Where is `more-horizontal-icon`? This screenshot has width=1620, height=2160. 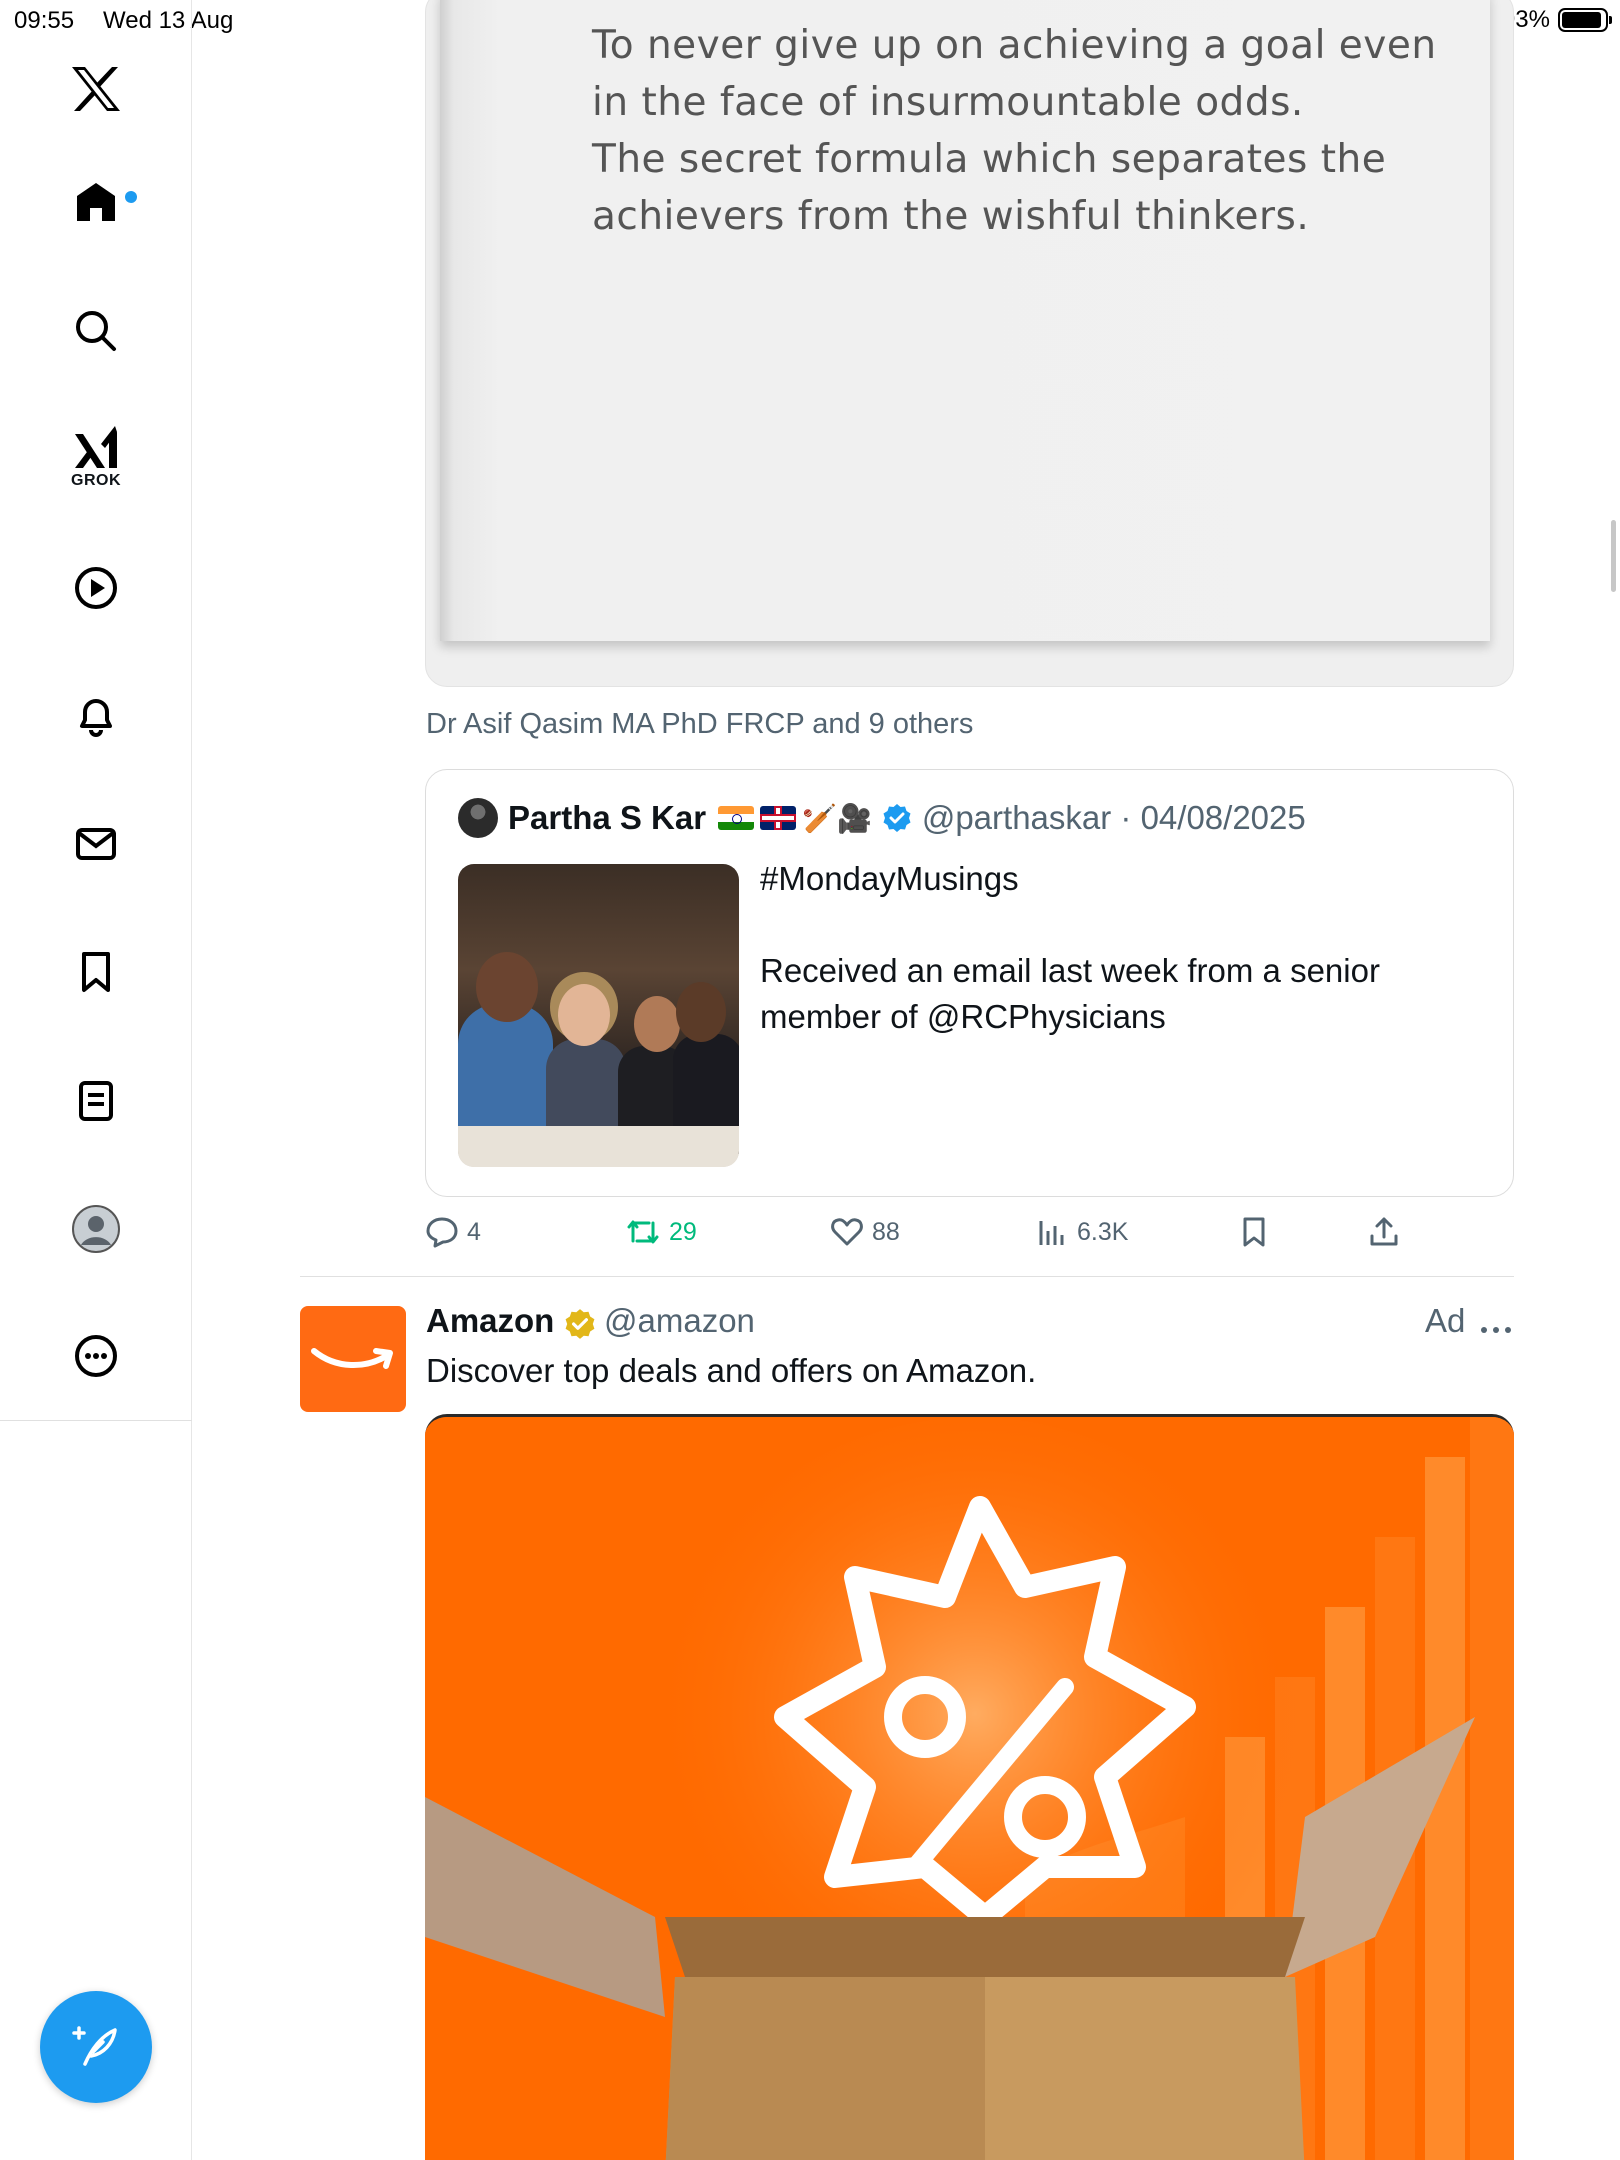
more-horizontal-icon is located at coordinates (1496, 1330).